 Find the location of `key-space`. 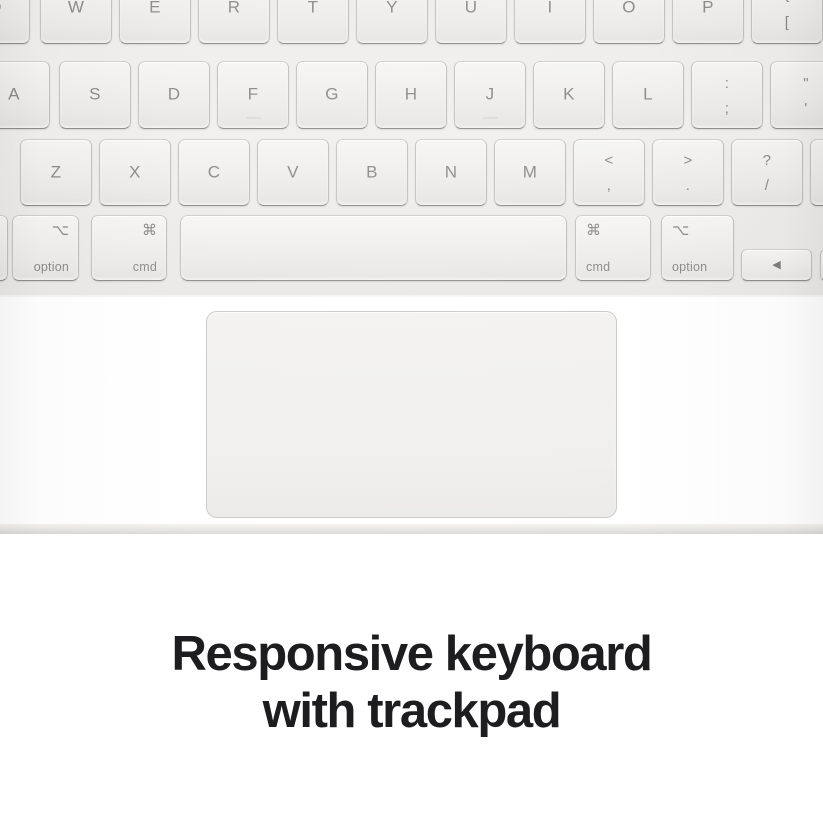

key-space is located at coordinates (373, 248).